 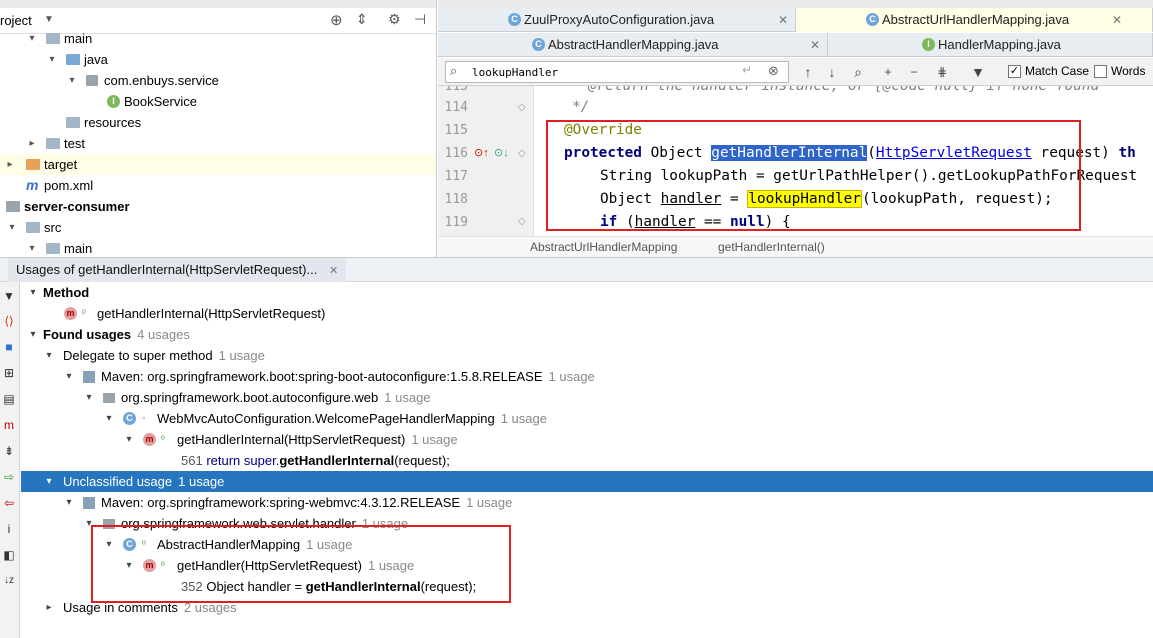 What do you see at coordinates (9, 425) in the screenshot?
I see `show-method-icon: m` at bounding box center [9, 425].